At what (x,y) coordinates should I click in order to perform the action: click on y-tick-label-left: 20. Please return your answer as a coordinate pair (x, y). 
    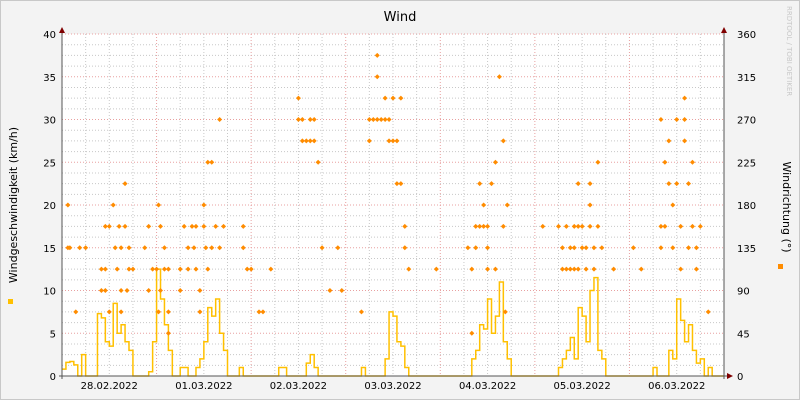
    Looking at the image, I should click on (49, 206).